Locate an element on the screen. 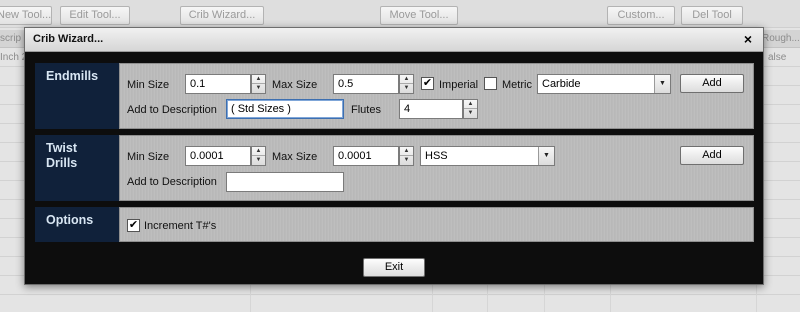 This screenshot has height=312, width=800. drills-max-size-spinner: ▲ ▼ is located at coordinates (406, 156).